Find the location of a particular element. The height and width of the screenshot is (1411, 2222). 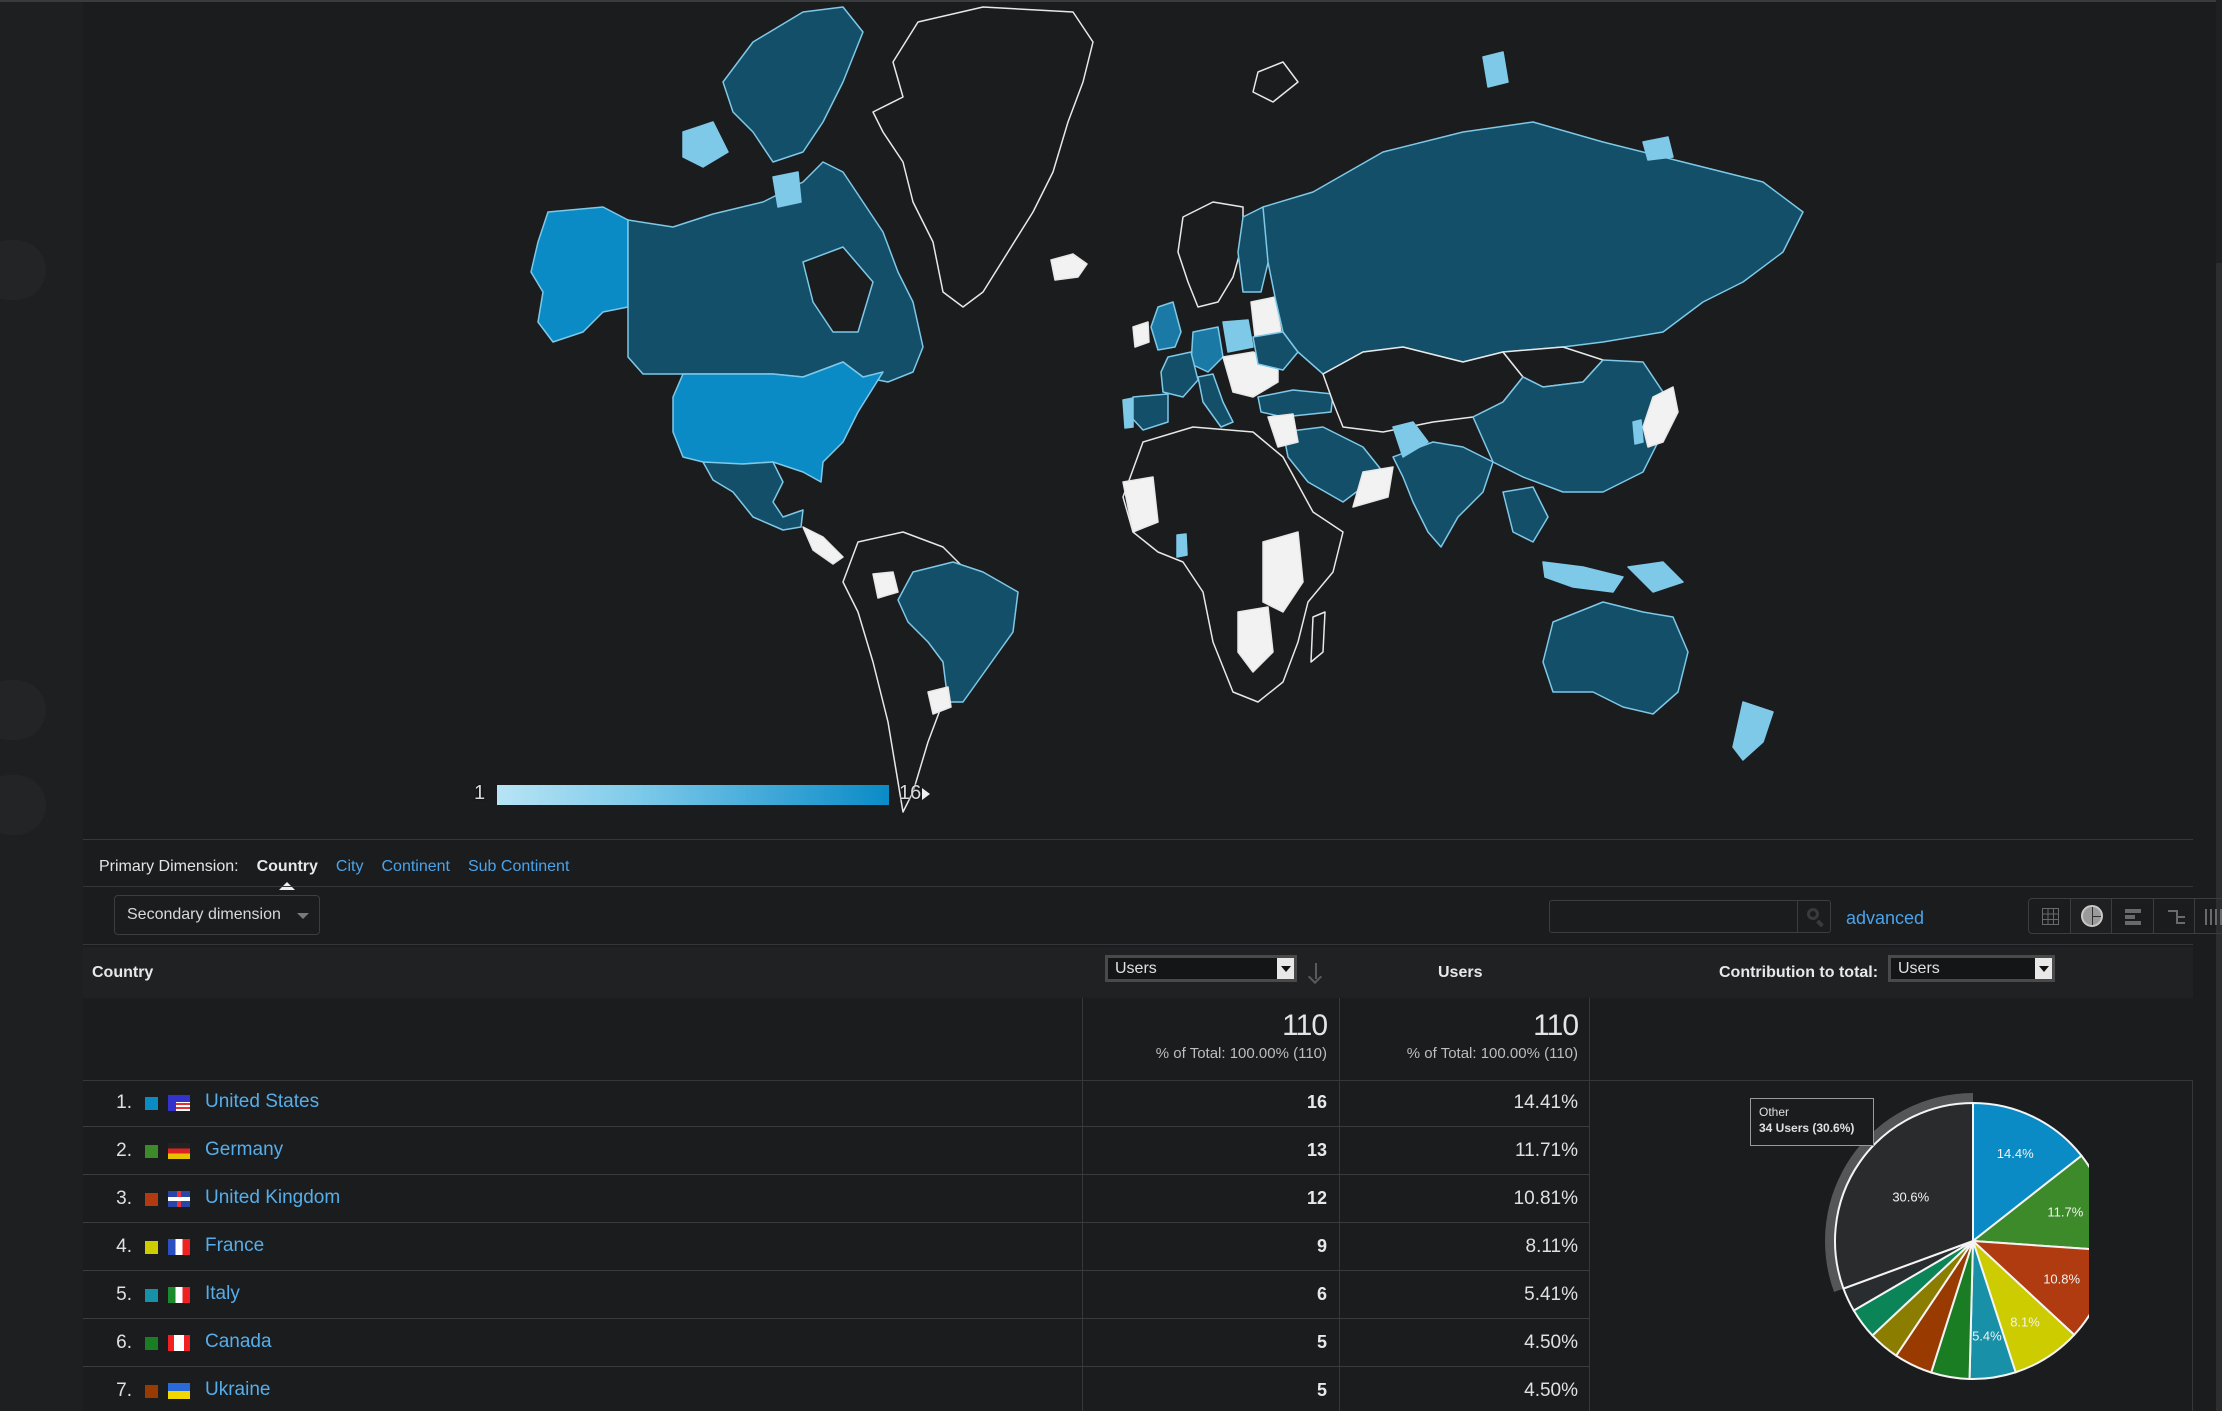

country-mexico is located at coordinates (753, 496).